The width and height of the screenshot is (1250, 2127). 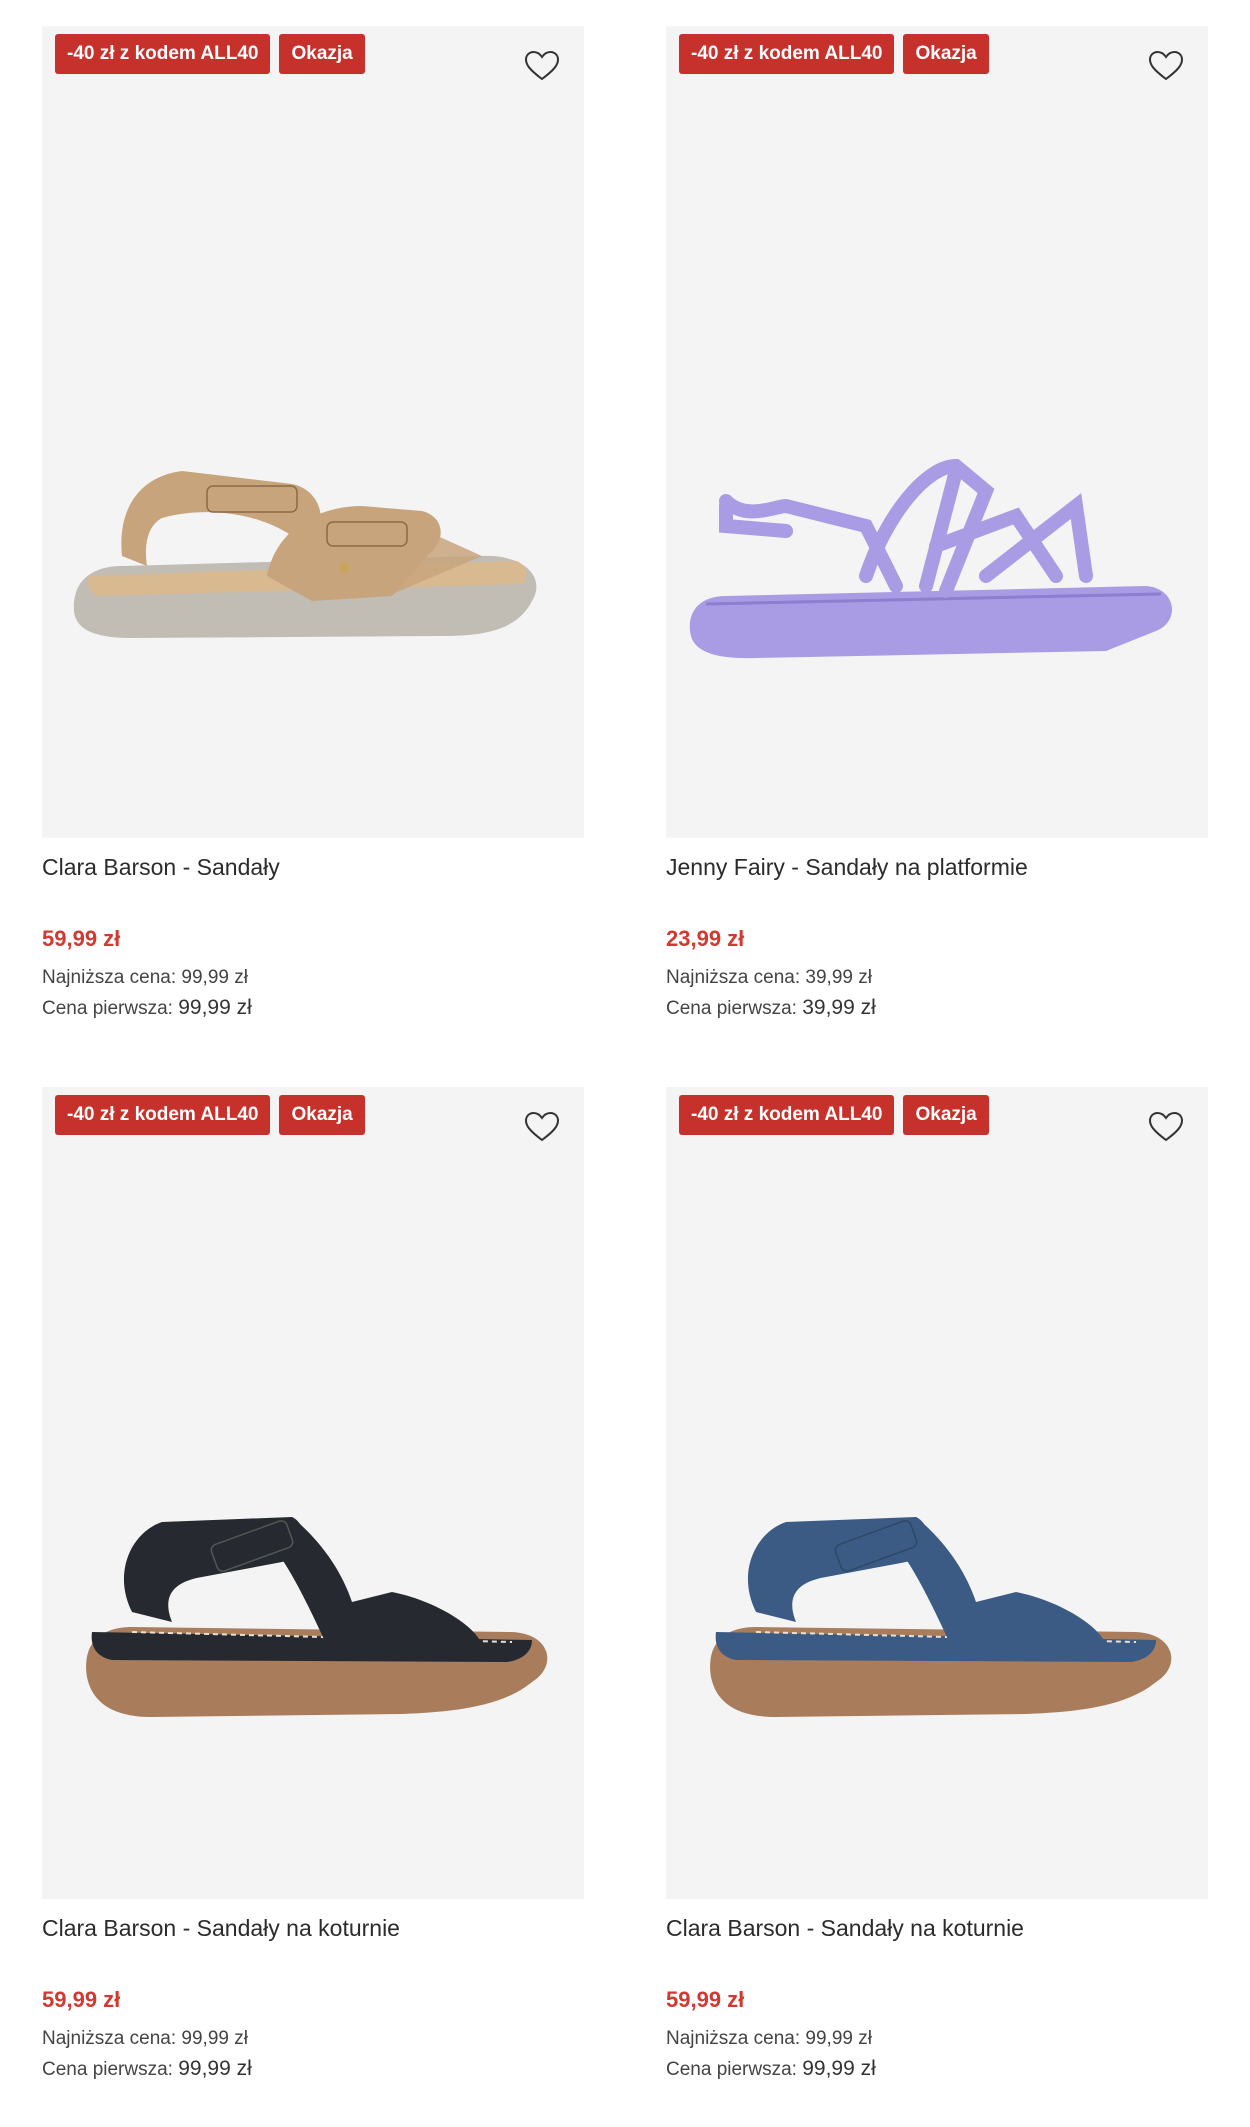 I want to click on product-title: Clara Barson - Sandały, so click(x=161, y=867).